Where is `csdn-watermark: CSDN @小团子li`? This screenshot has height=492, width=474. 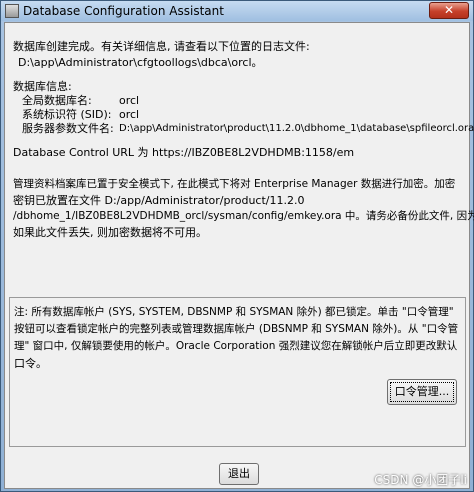 csdn-watermark: CSDN @小团子li is located at coordinates (420, 480).